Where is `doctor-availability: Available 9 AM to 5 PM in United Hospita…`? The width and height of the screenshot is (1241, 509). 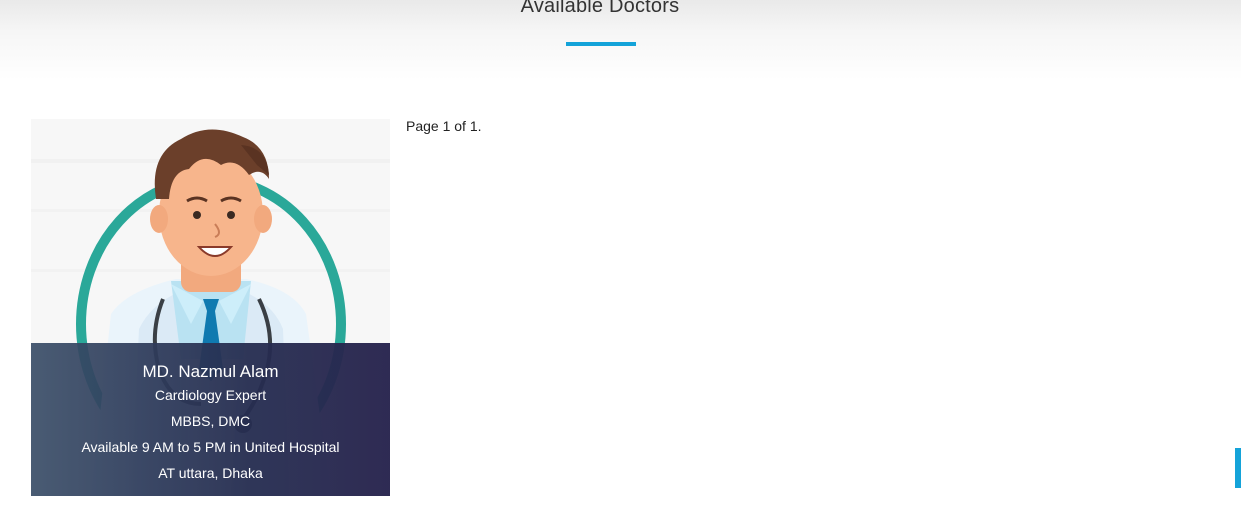
doctor-availability: Available 9 AM to 5 PM in United Hospita… is located at coordinates (210, 447).